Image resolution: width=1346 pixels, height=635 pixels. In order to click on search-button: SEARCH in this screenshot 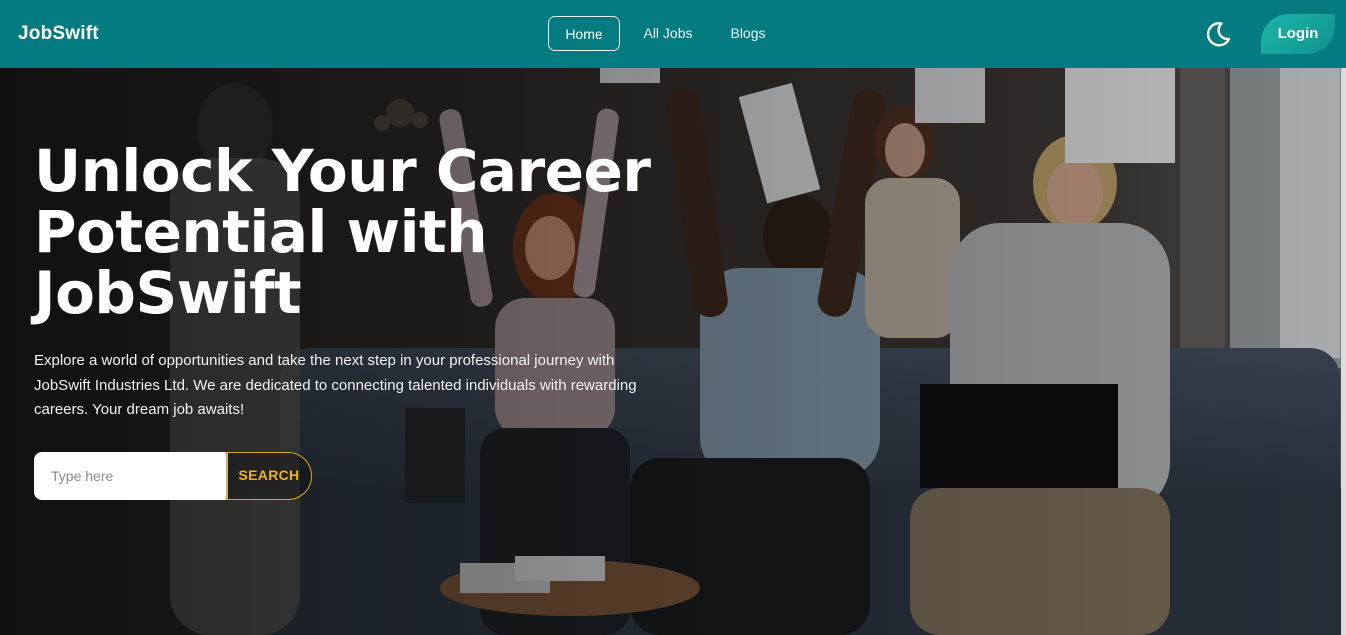, I will do `click(269, 476)`.